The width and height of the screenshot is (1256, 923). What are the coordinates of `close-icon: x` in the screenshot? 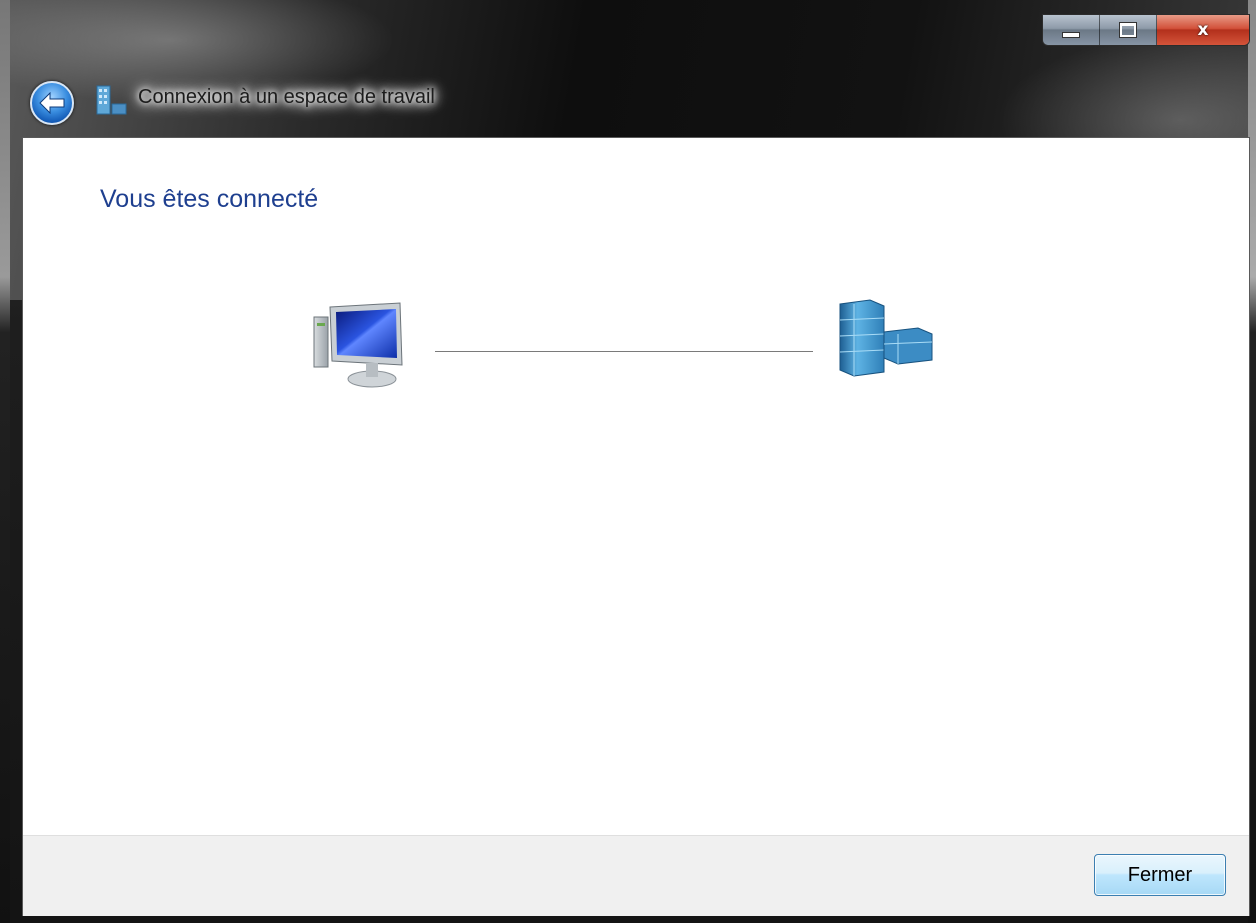 It's located at (1203, 30).